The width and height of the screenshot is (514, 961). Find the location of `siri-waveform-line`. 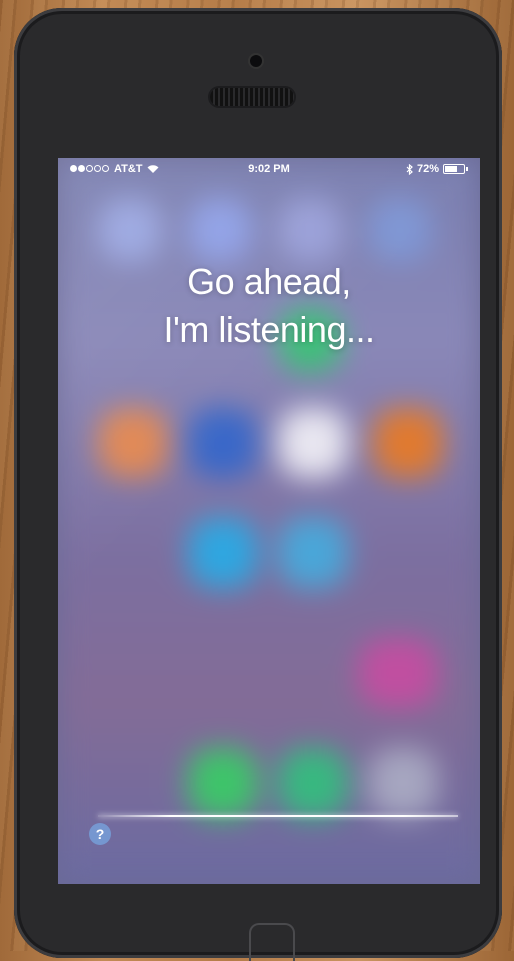

siri-waveform-line is located at coordinates (278, 816).